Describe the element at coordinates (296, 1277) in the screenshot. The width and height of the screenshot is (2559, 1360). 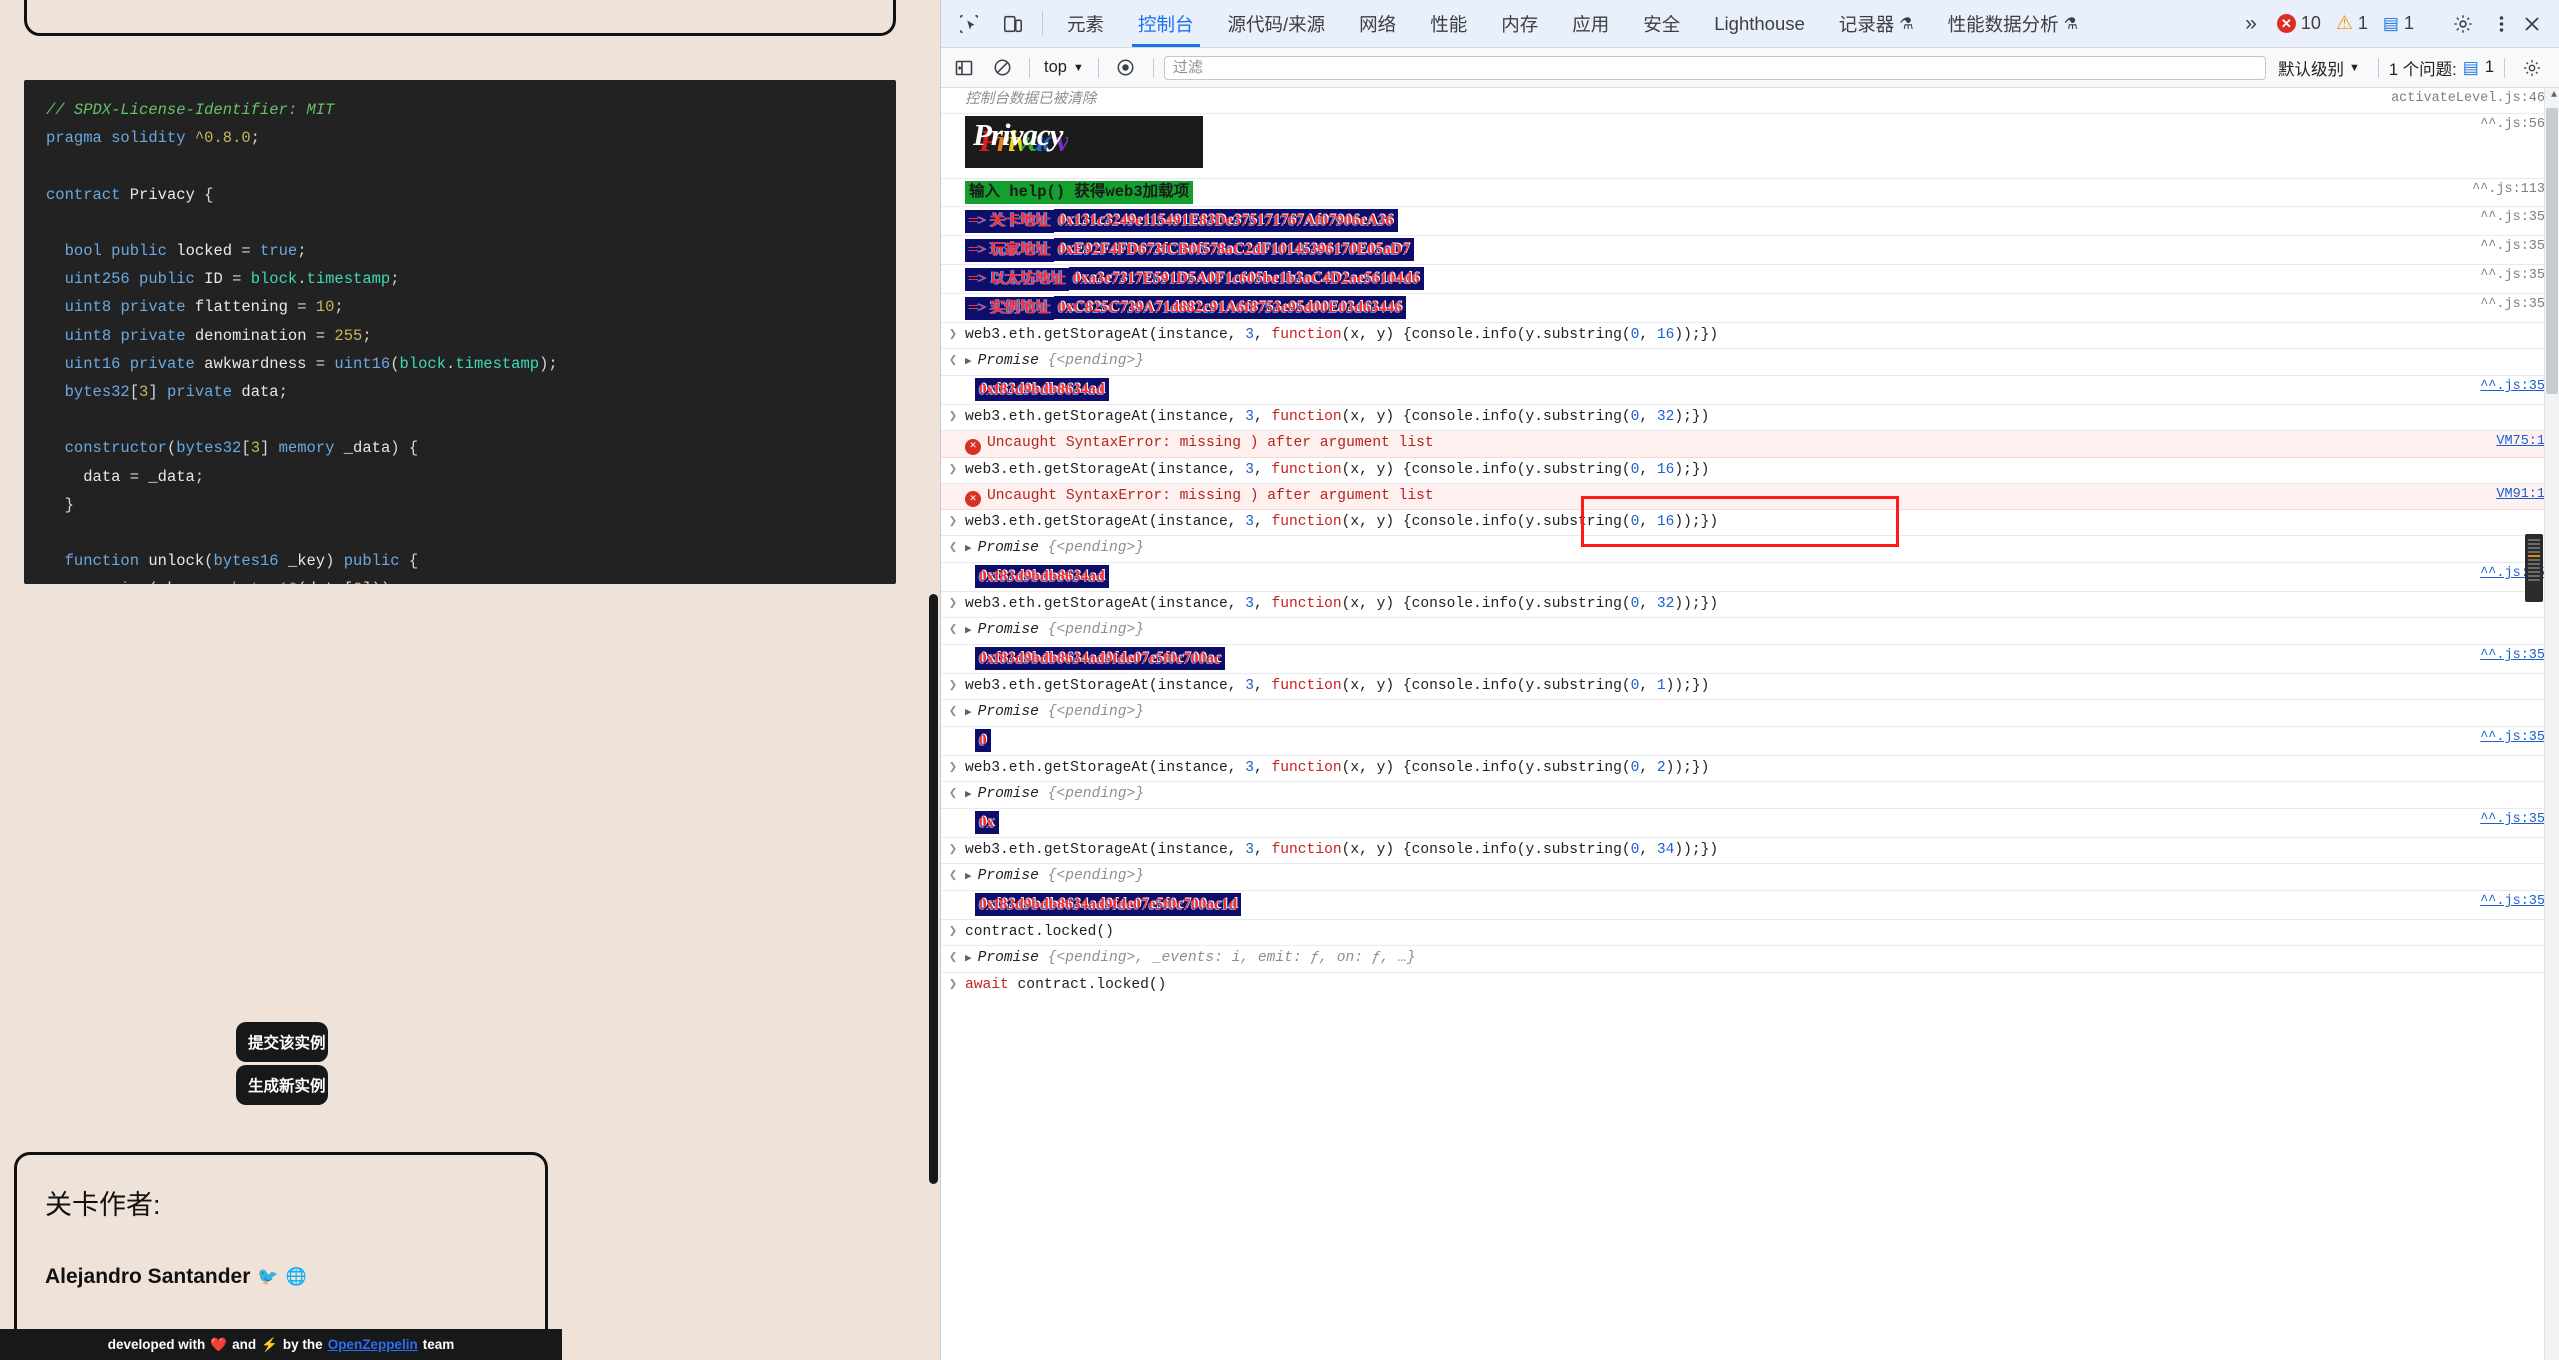
I see `globe-icon: 🌐` at that location.